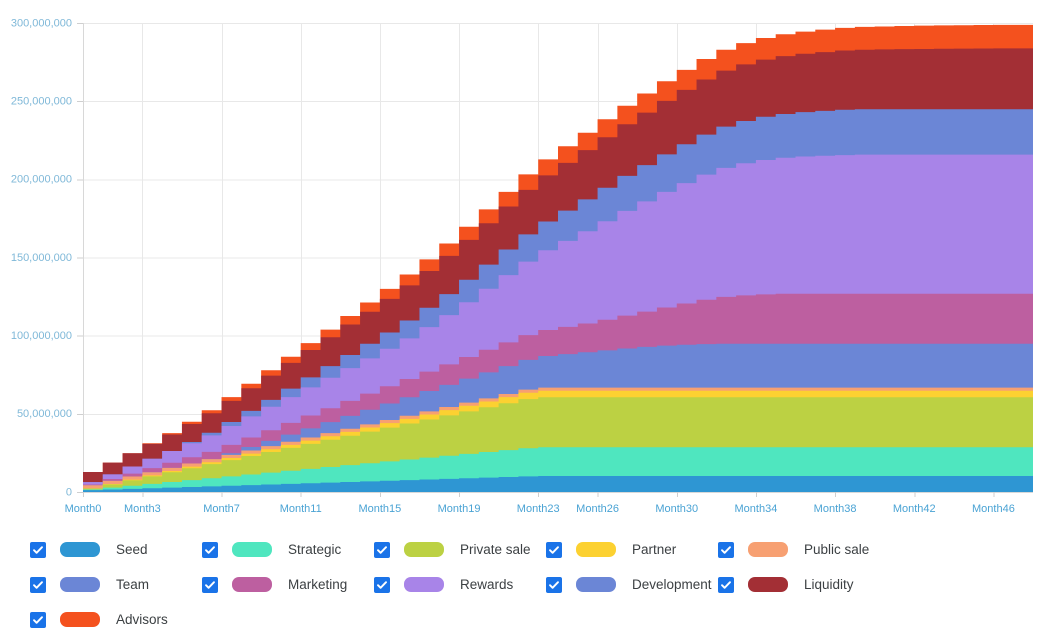 Image resolution: width=1053 pixels, height=641 pixels. I want to click on legend-item-label: Marketing, so click(318, 584).